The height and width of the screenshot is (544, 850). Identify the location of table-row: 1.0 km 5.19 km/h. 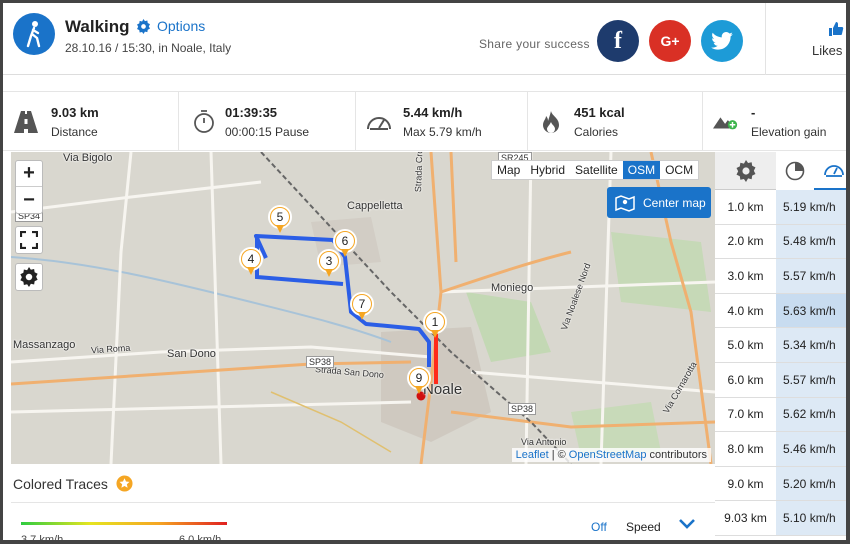
(780, 207).